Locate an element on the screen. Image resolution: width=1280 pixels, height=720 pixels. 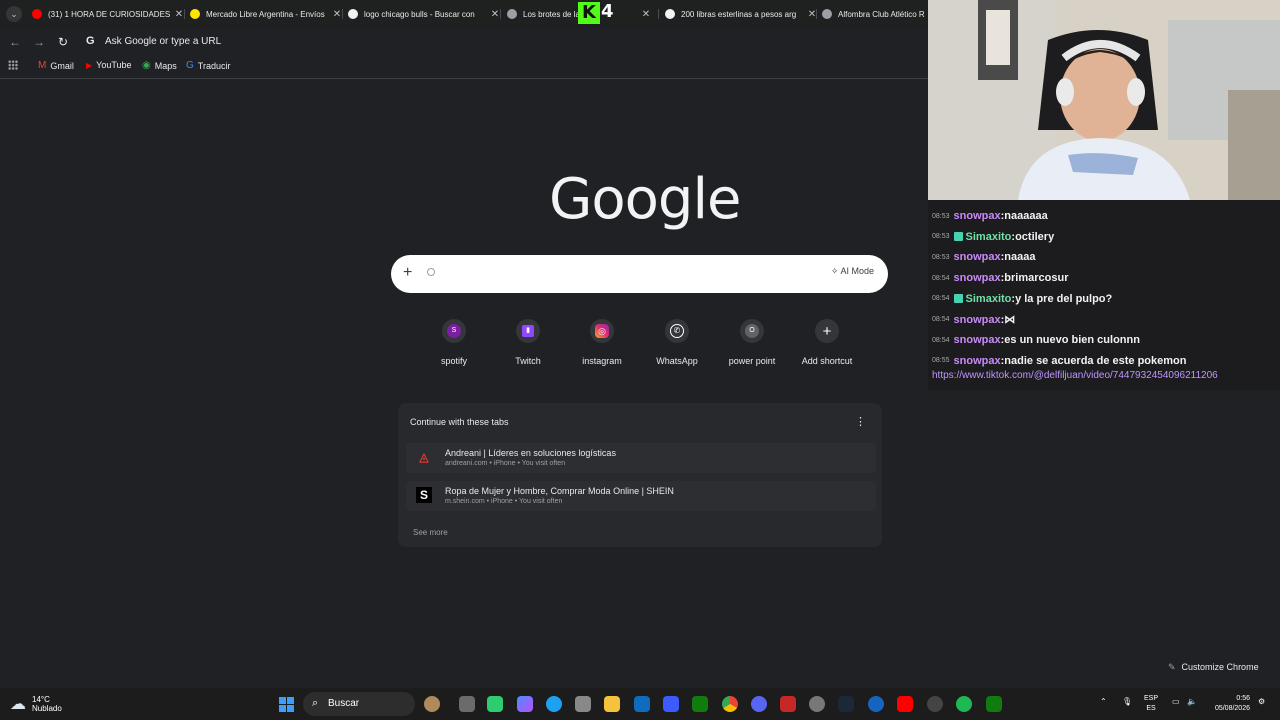
youtube-icon: ▶ is located at coordinates (89, 65).